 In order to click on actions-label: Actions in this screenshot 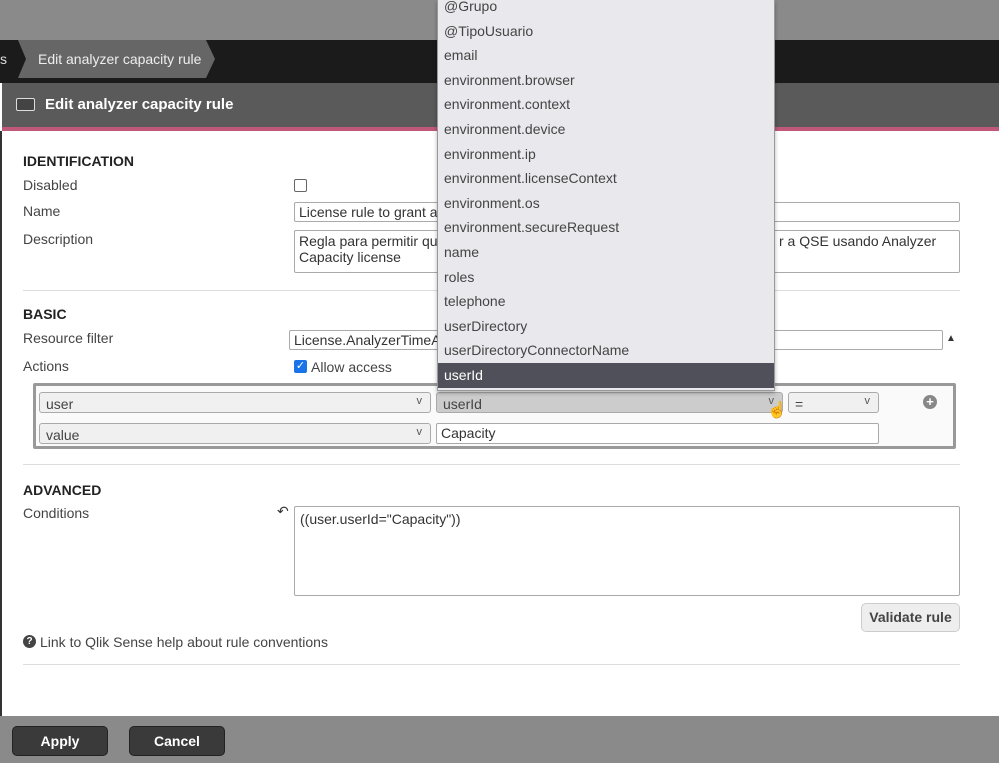, I will do `click(46, 366)`.